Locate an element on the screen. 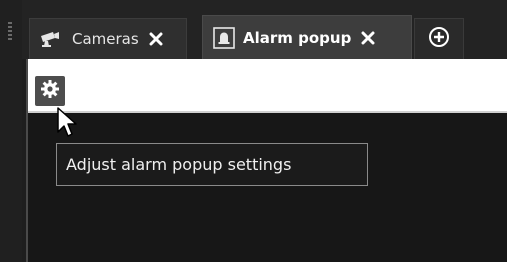  settings-tooltip: Adjust alarm popup settings is located at coordinates (212, 164).